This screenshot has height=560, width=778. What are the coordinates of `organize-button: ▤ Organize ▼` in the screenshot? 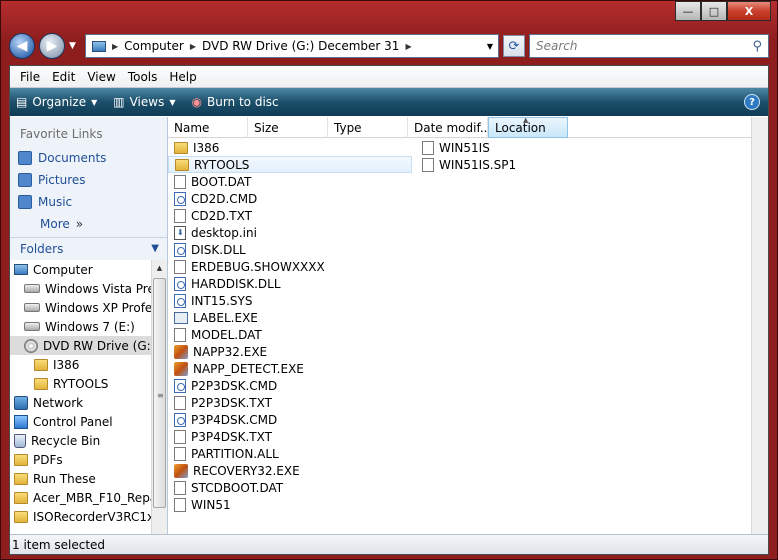 It's located at (56, 102).